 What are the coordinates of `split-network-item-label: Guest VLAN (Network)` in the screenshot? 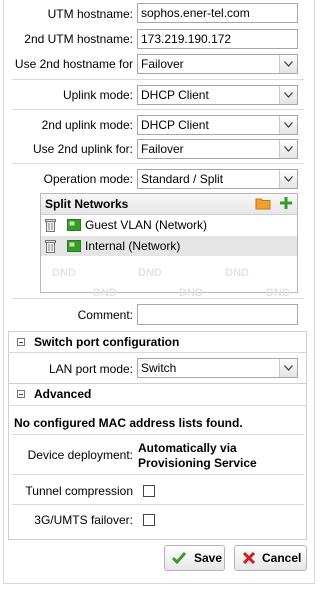 It's located at (146, 225).